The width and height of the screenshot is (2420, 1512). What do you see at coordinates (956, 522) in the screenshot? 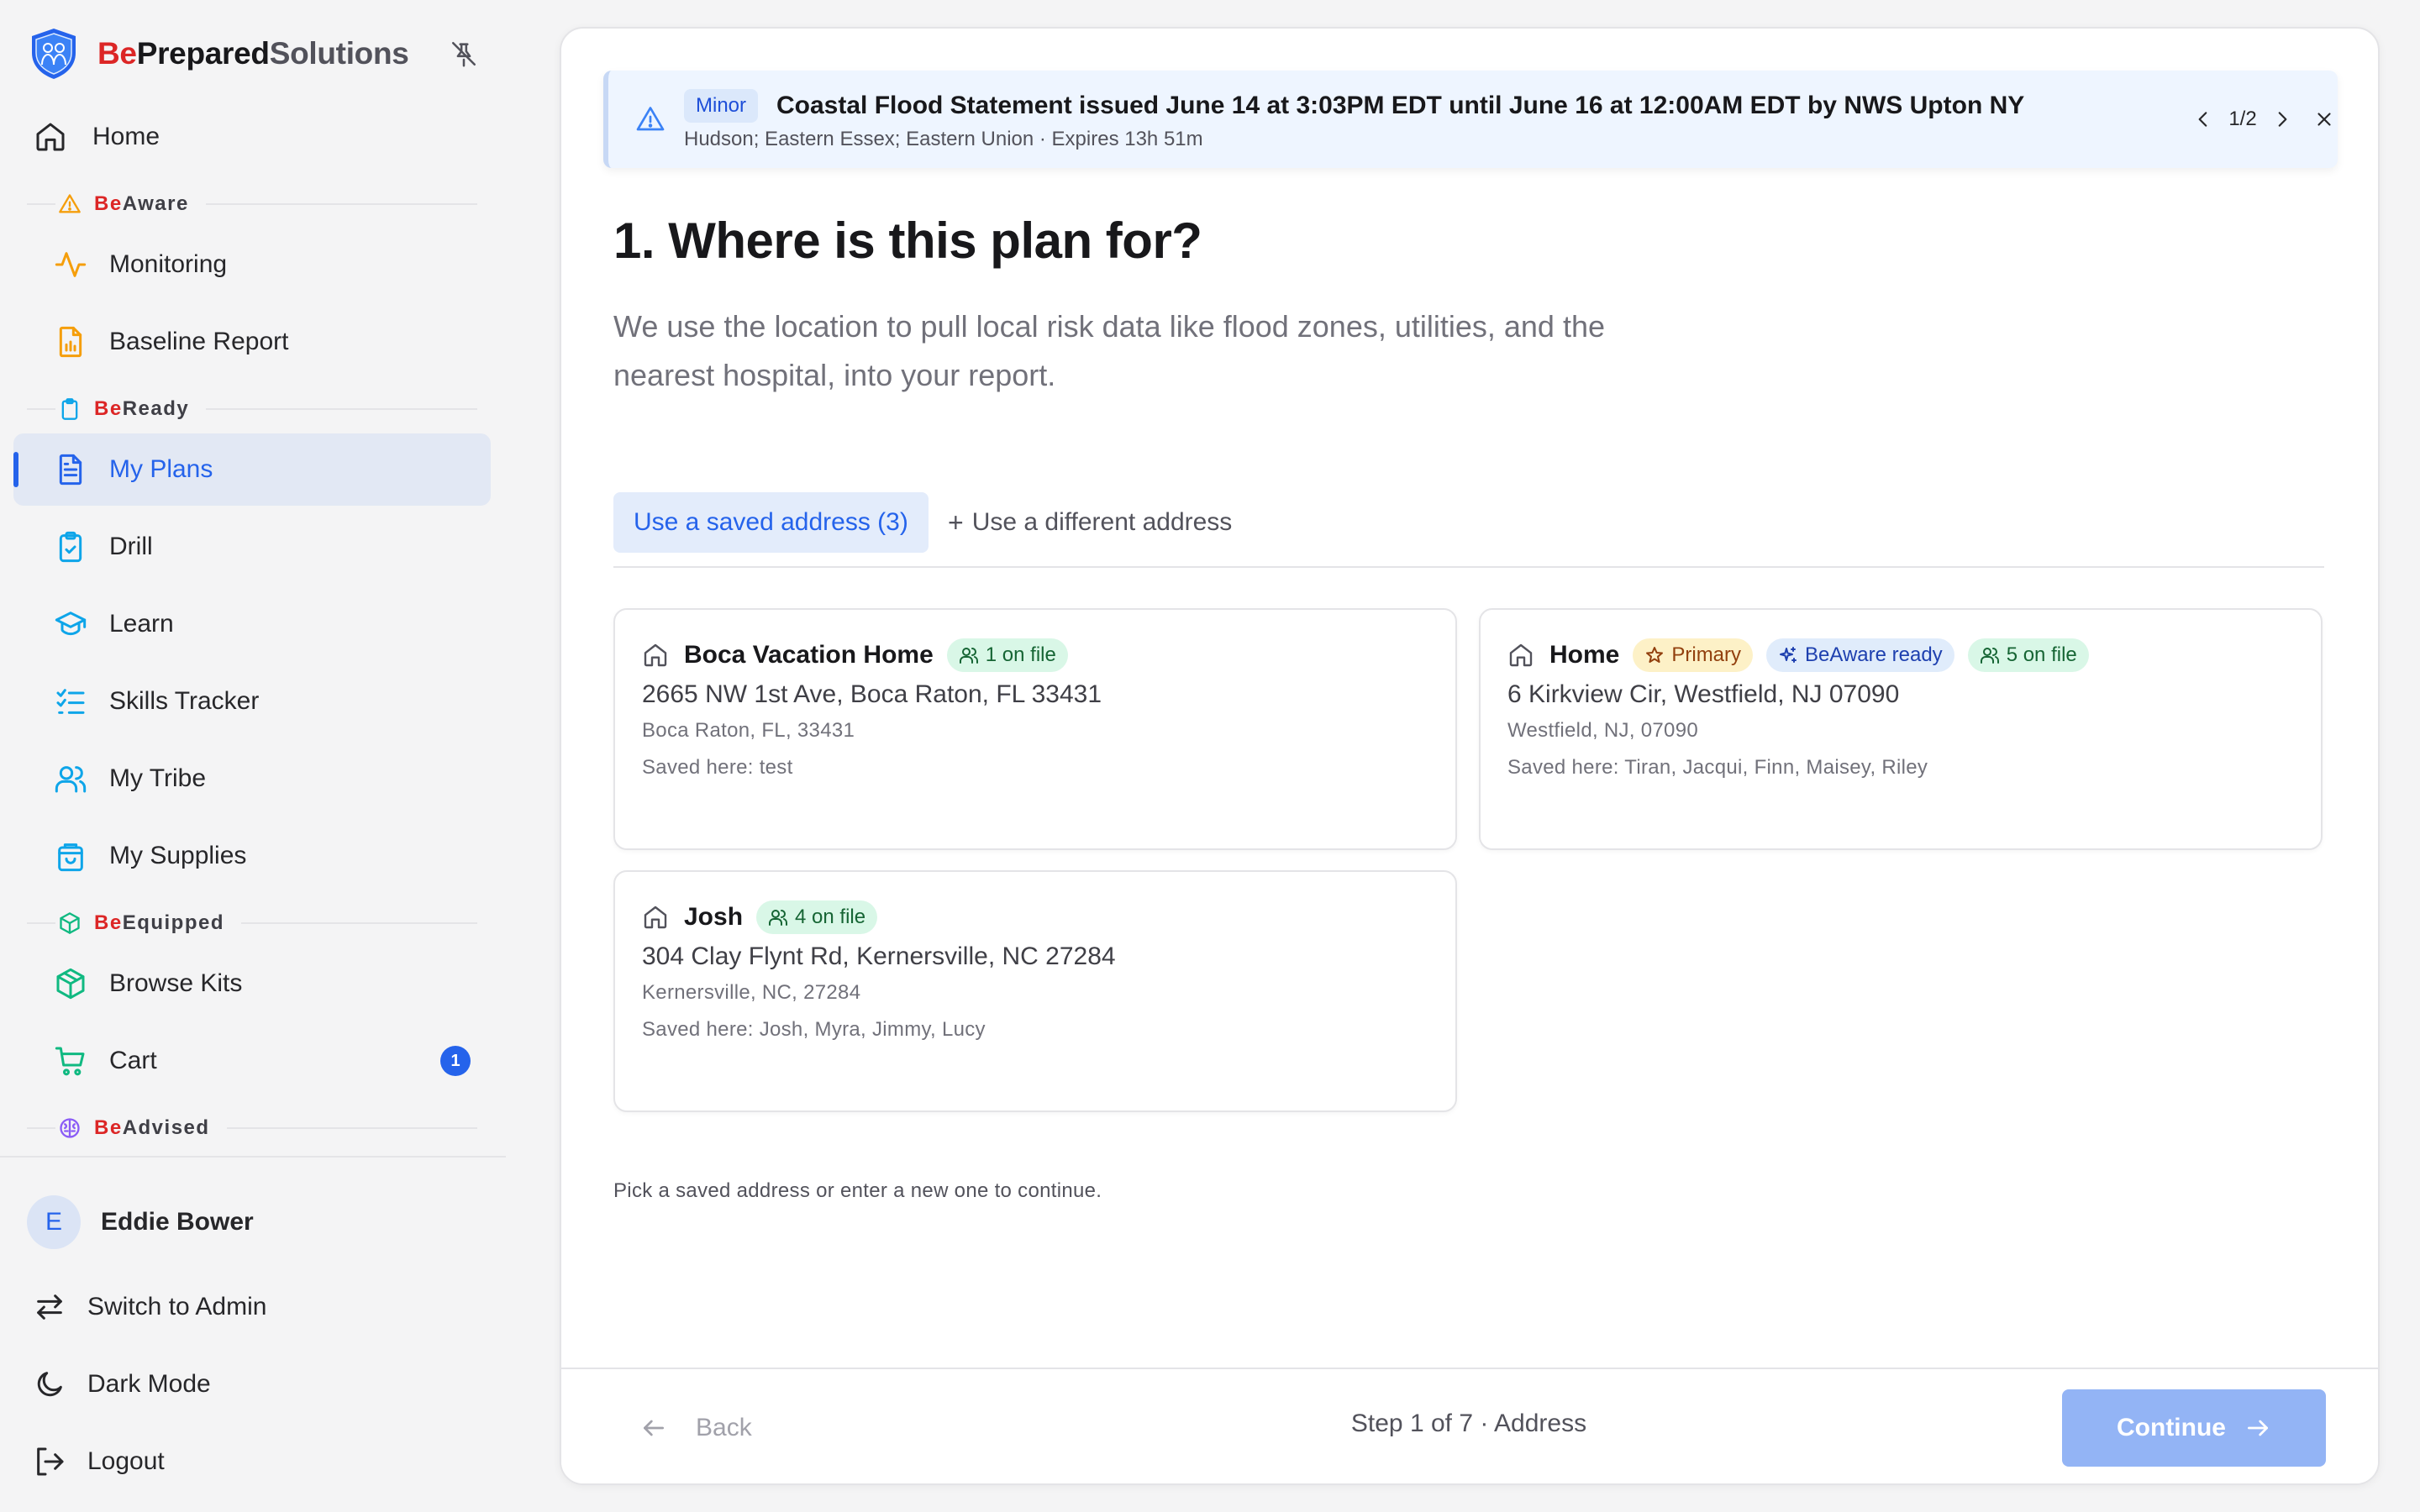
I see `plus-icon: +` at bounding box center [956, 522].